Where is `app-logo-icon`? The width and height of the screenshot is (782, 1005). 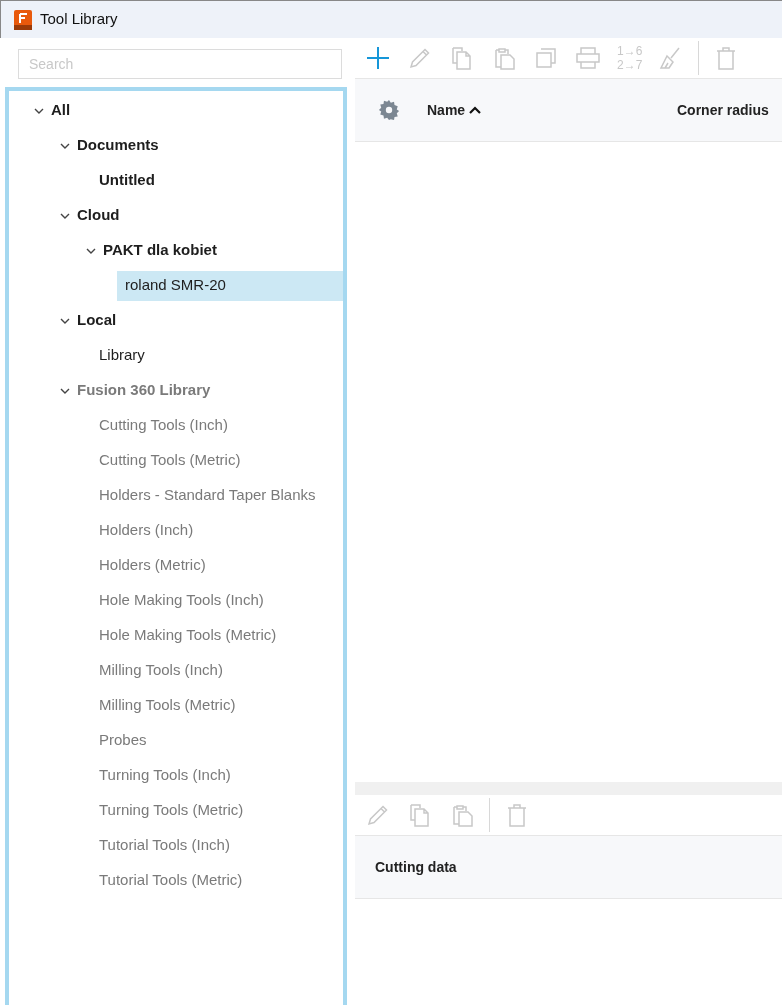
app-logo-icon is located at coordinates (23, 19).